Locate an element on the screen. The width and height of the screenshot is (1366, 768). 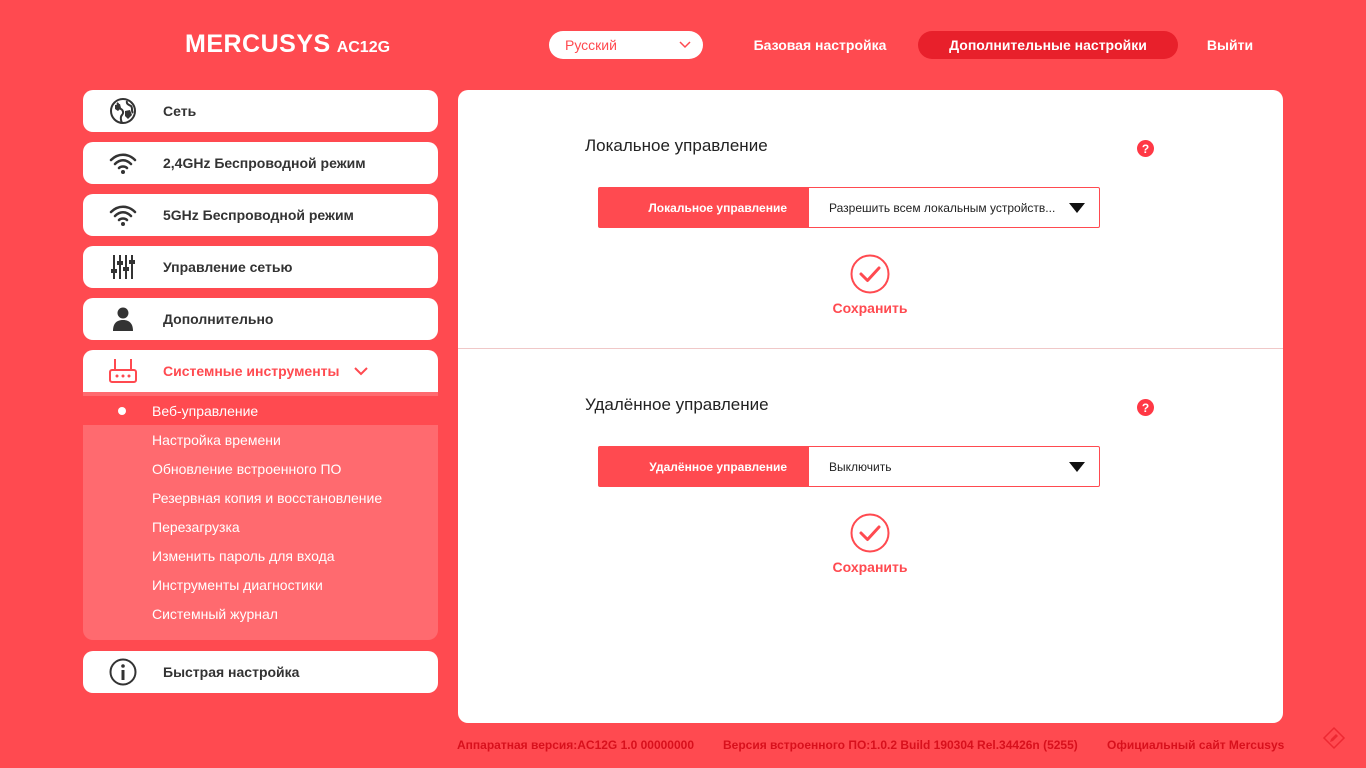
submenu-item-diagnostics: Инструменты диагностики is located at coordinates (260, 584).